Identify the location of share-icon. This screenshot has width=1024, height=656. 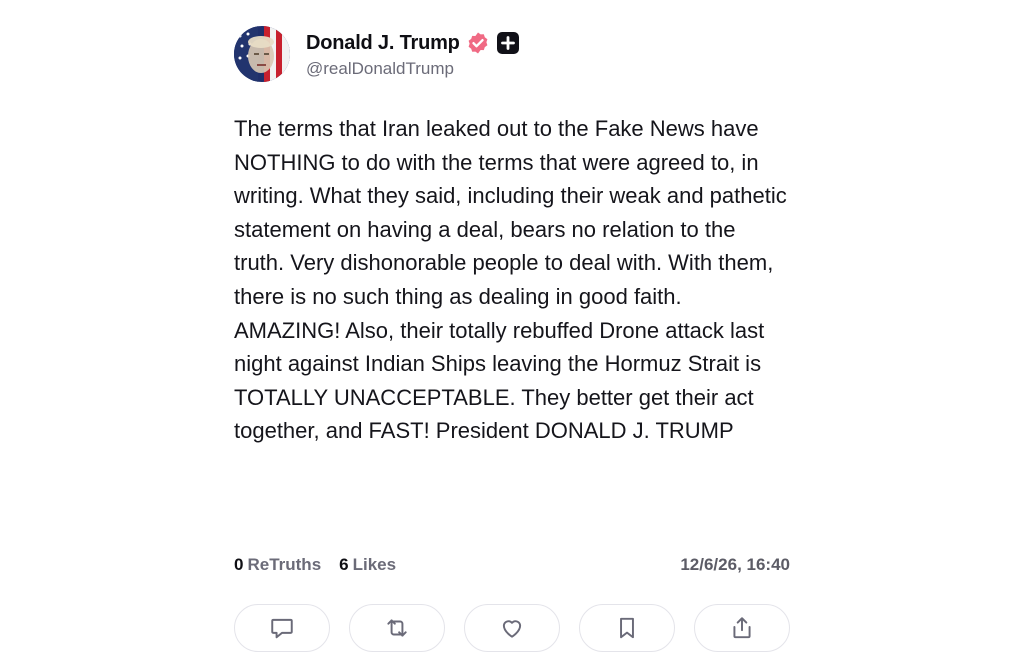
(742, 628).